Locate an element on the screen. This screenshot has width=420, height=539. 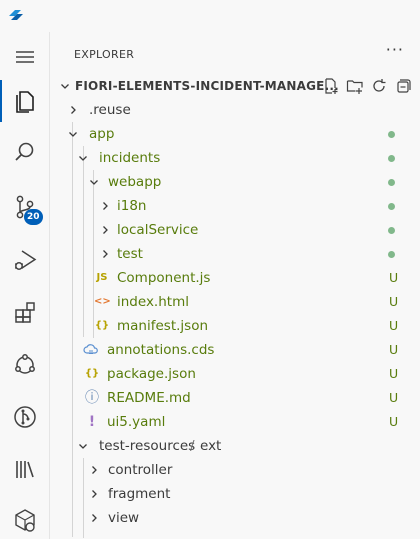
hamburger-menu-icon is located at coordinates (25, 57).